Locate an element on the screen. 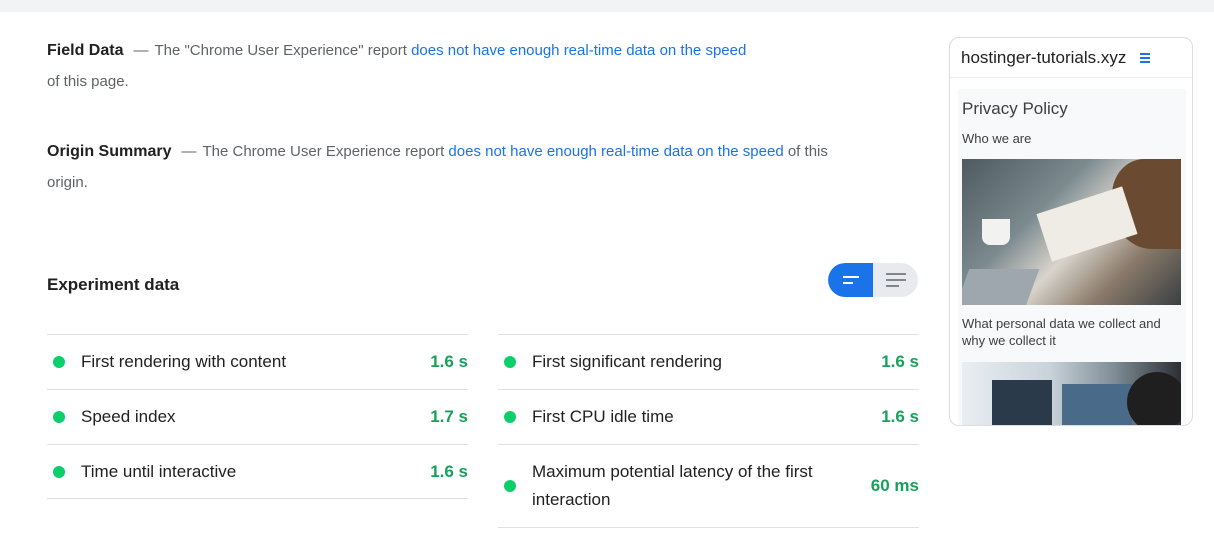 The width and height of the screenshot is (1214, 542). preview-photo-office is located at coordinates (1071, 393).